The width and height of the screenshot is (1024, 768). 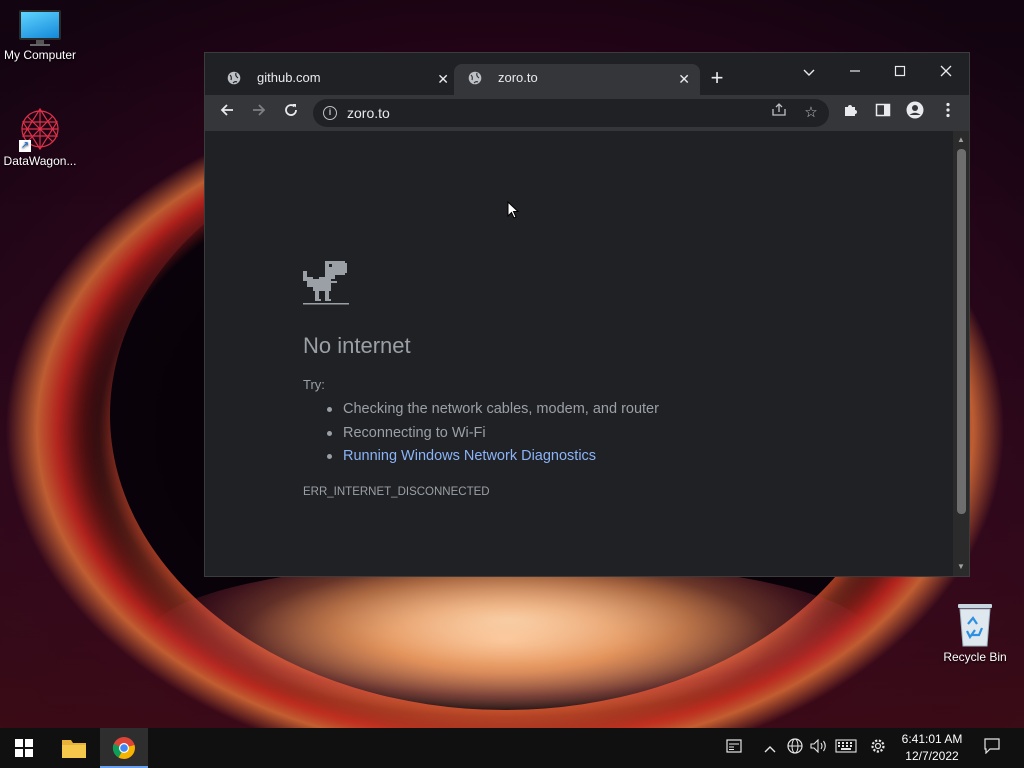 What do you see at coordinates (291, 110) in the screenshot?
I see `reload-icon` at bounding box center [291, 110].